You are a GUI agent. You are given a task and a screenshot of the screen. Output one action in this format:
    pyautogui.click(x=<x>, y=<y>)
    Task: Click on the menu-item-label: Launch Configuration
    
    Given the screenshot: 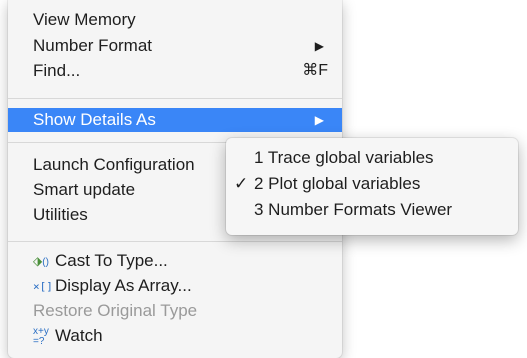 What is the action you would take?
    pyautogui.click(x=114, y=164)
    